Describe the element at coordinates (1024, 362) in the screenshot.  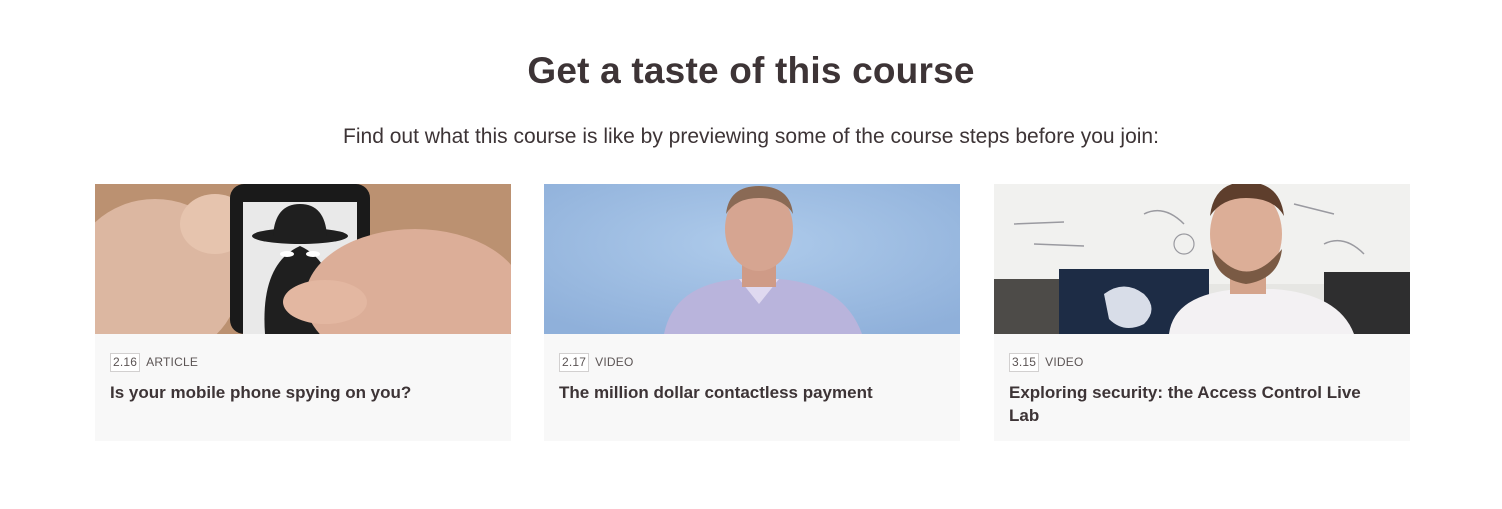
I see `step-number-badge: 3.15` at that location.